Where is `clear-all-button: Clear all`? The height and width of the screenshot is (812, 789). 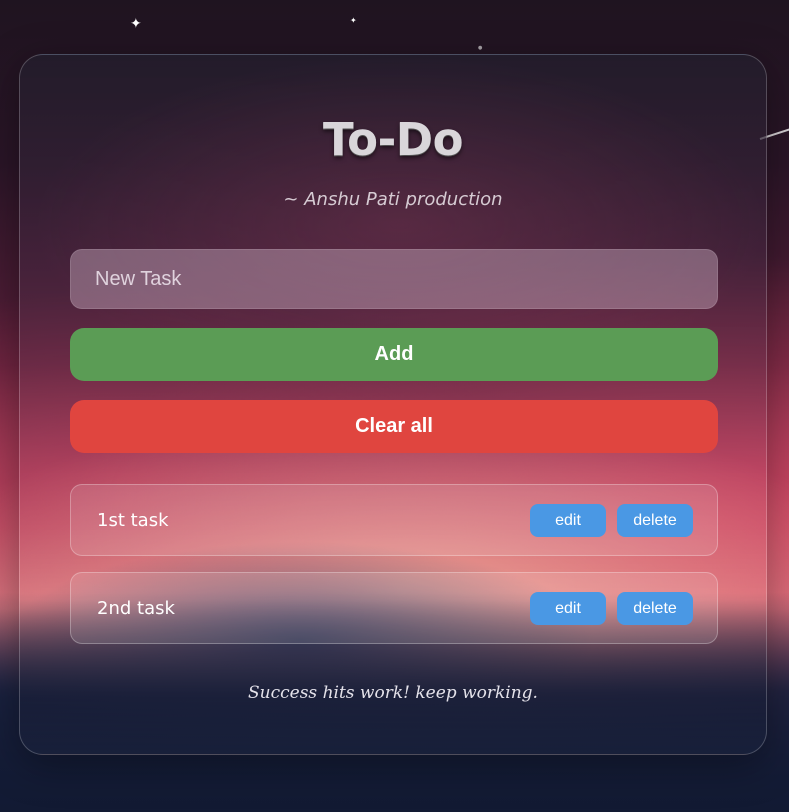 clear-all-button: Clear all is located at coordinates (394, 426).